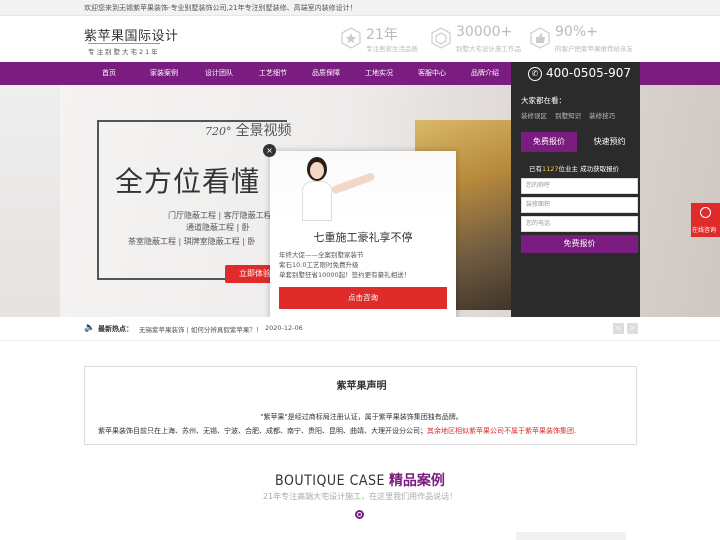 Image resolution: width=720 pixels, height=540 pixels. I want to click on online-consult-label: 在线咨询, so click(704, 230).